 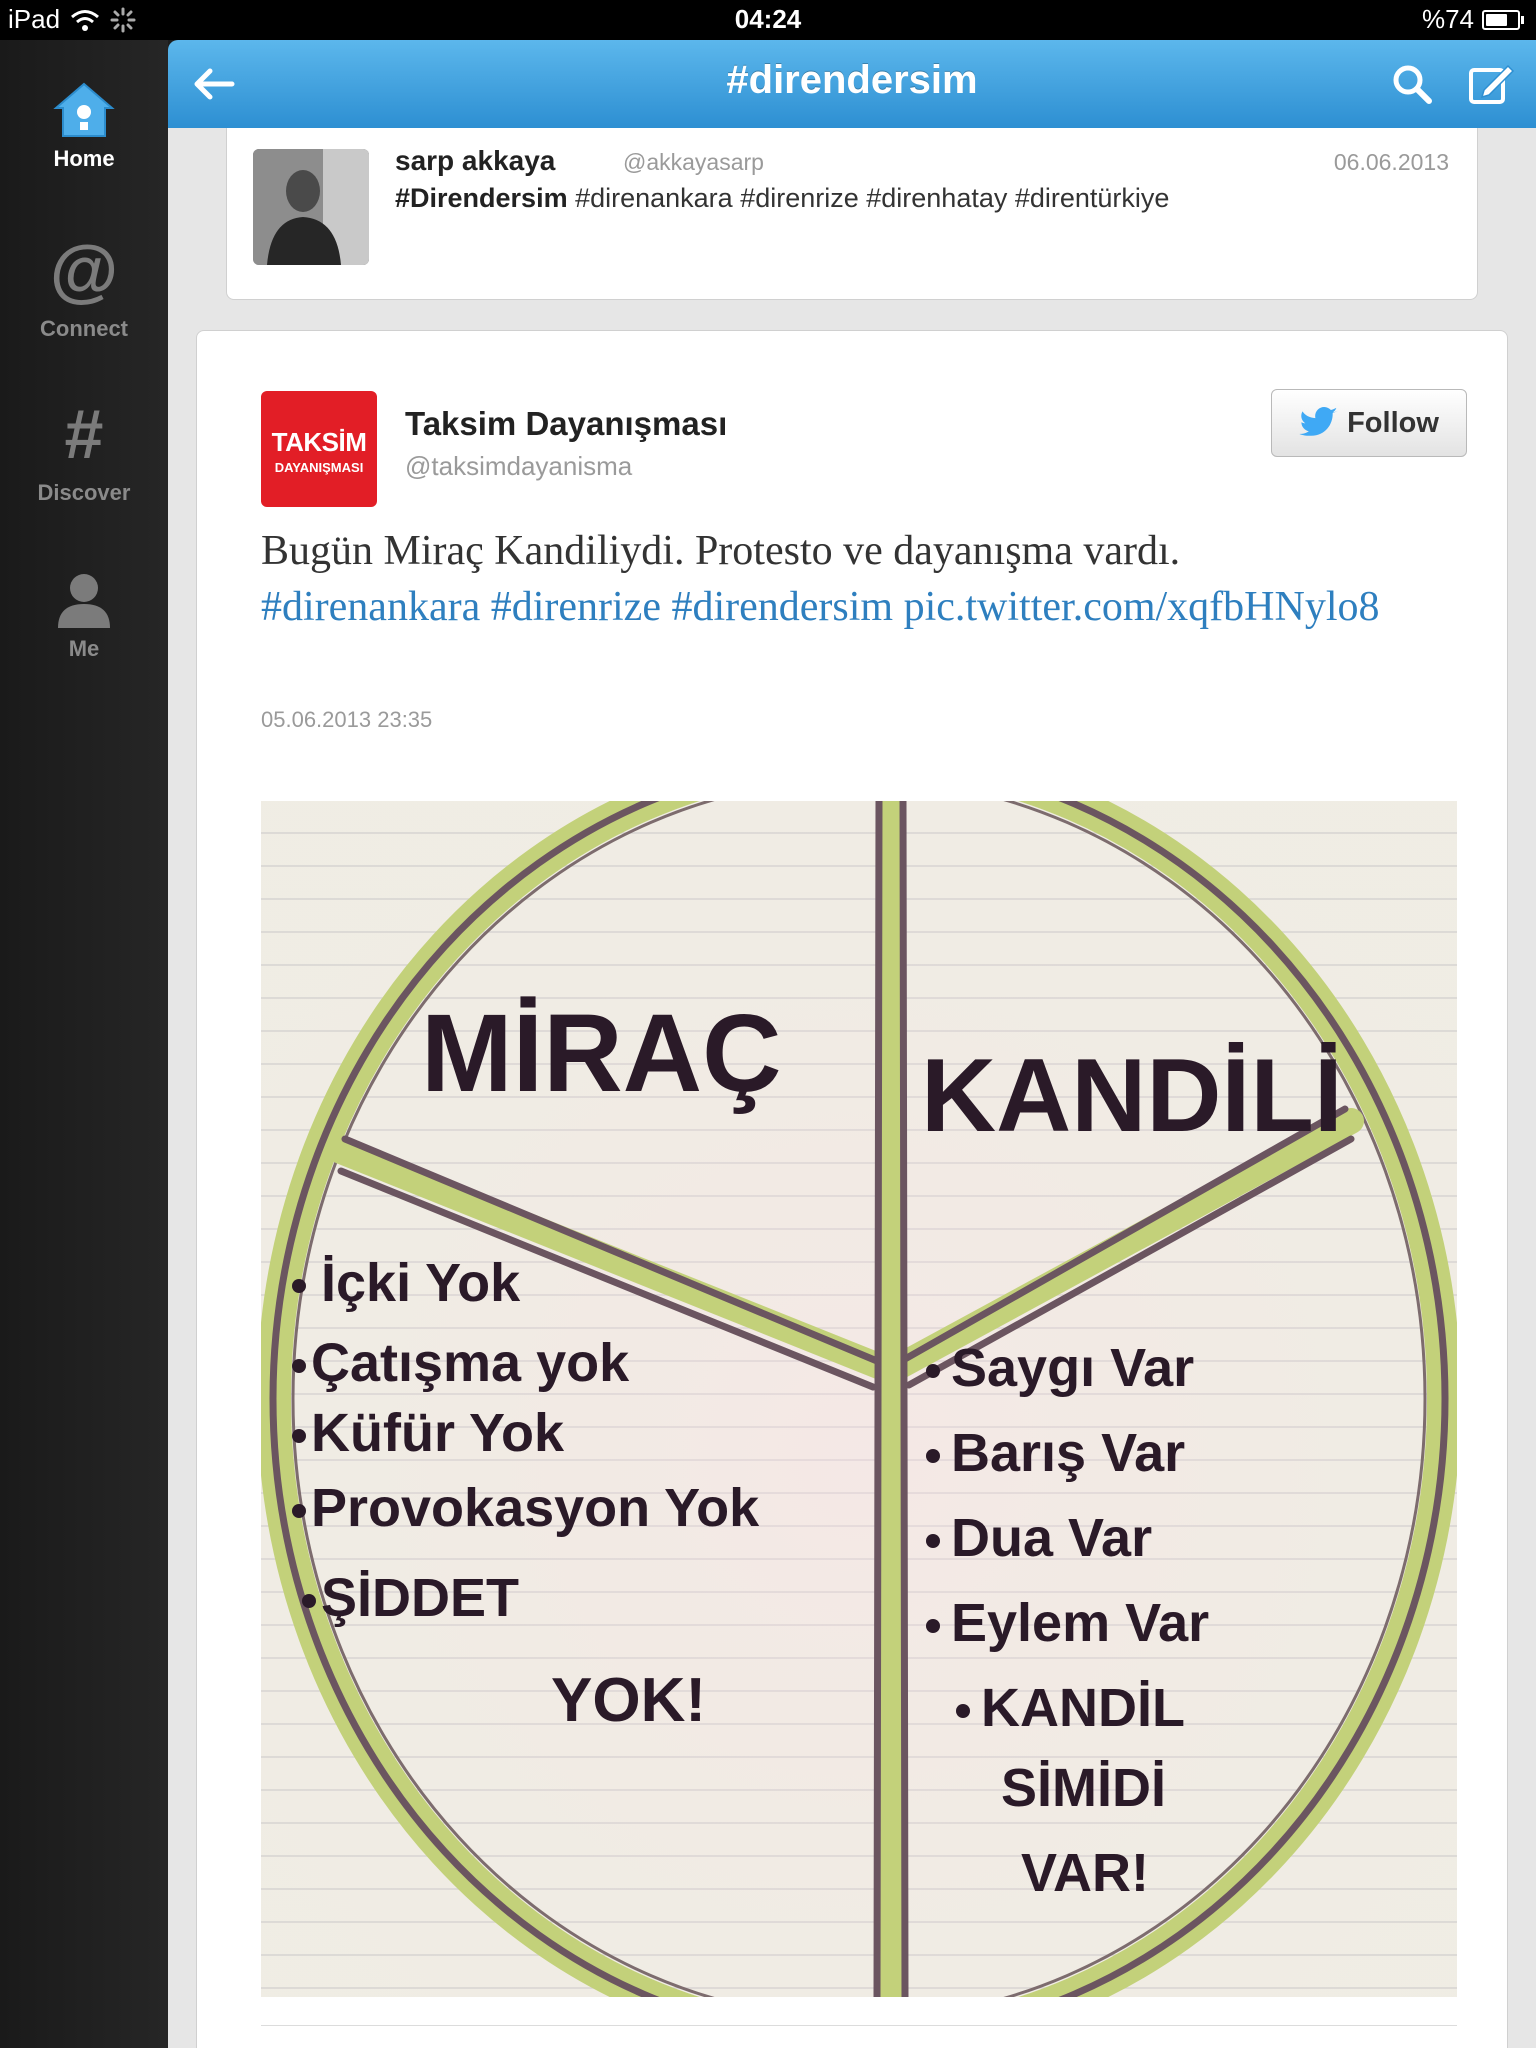 I want to click on photo-left-item: İçki Yok, so click(x=421, y=1283).